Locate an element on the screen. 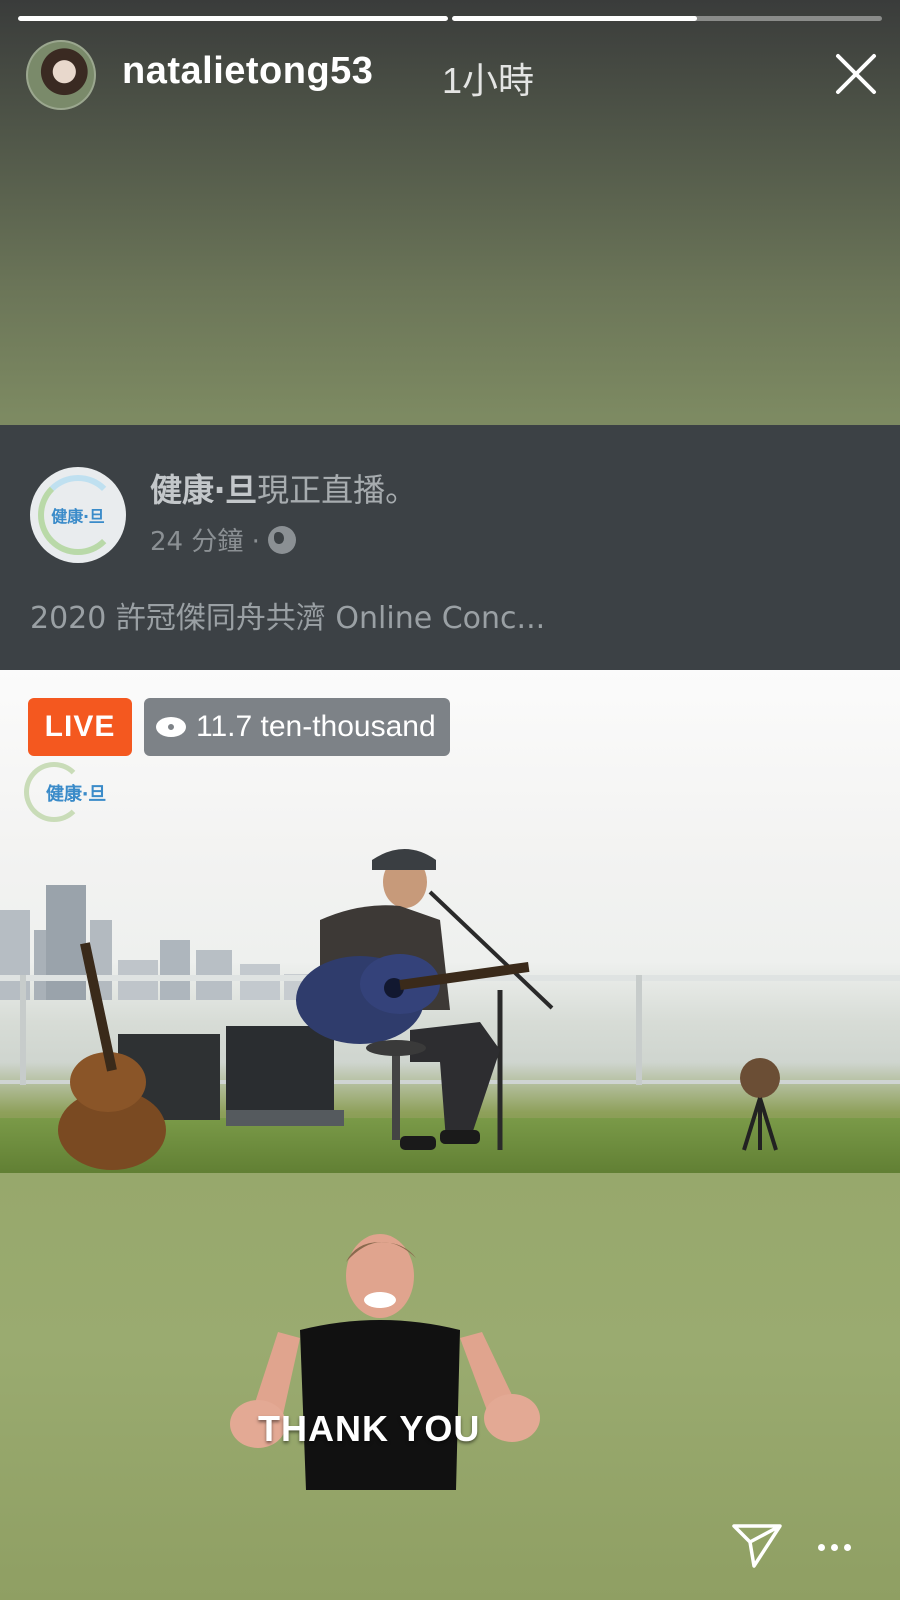  post-time: 24 分鐘 · is located at coordinates (205, 542).